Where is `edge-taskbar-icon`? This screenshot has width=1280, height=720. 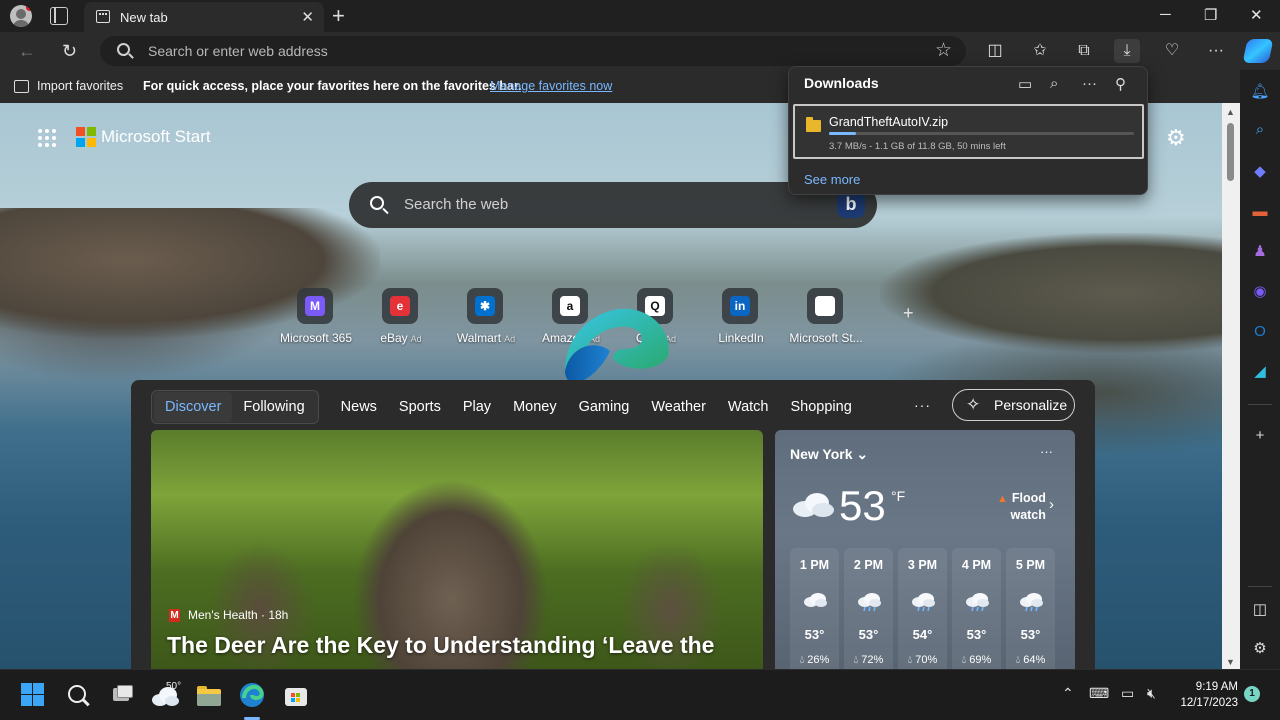 edge-taskbar-icon is located at coordinates (252, 695).